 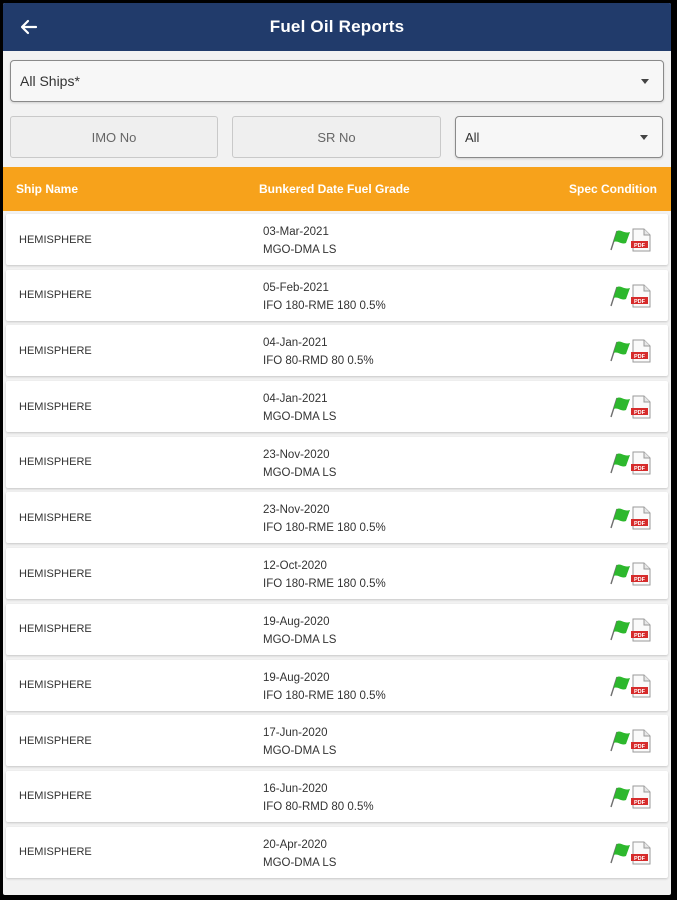 I want to click on table-row: HEMISPHERE 03-Mar-2021 MGO-DMA LS PDF, so click(x=337, y=239).